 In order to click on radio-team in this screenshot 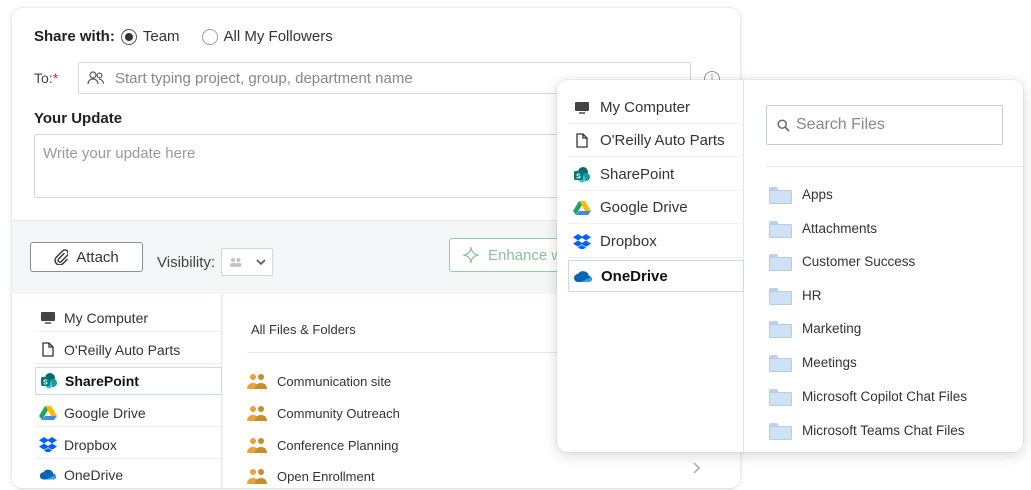, I will do `click(128, 36)`.